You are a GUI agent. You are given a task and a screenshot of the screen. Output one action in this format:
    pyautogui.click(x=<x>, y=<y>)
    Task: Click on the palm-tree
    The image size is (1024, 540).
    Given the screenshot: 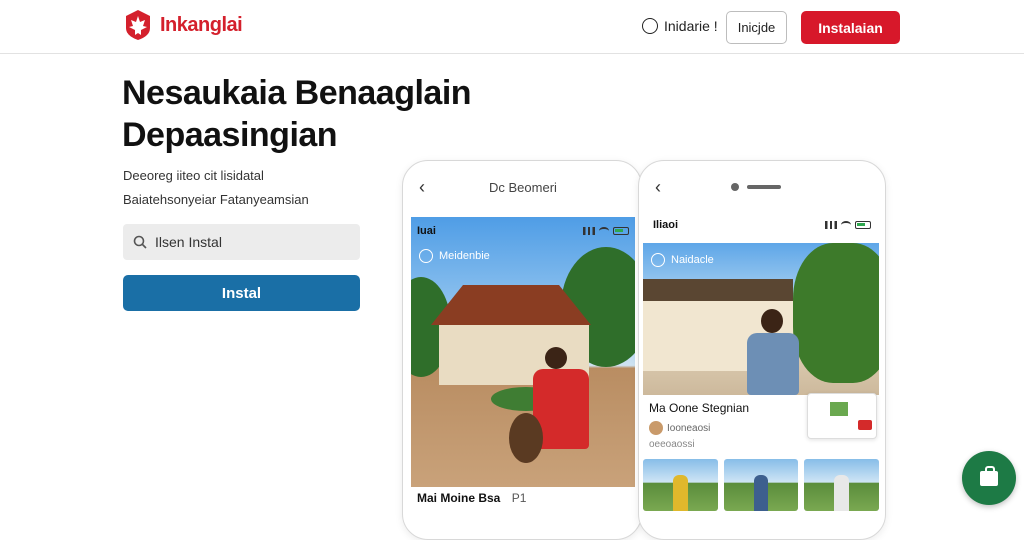 What is the action you would take?
    pyautogui.click(x=836, y=313)
    